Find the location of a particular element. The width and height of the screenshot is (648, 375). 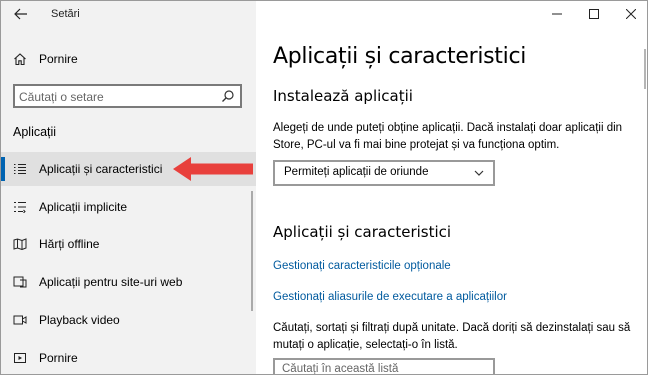

sidebar-item-label: Aplicații implicite is located at coordinates (83, 207).